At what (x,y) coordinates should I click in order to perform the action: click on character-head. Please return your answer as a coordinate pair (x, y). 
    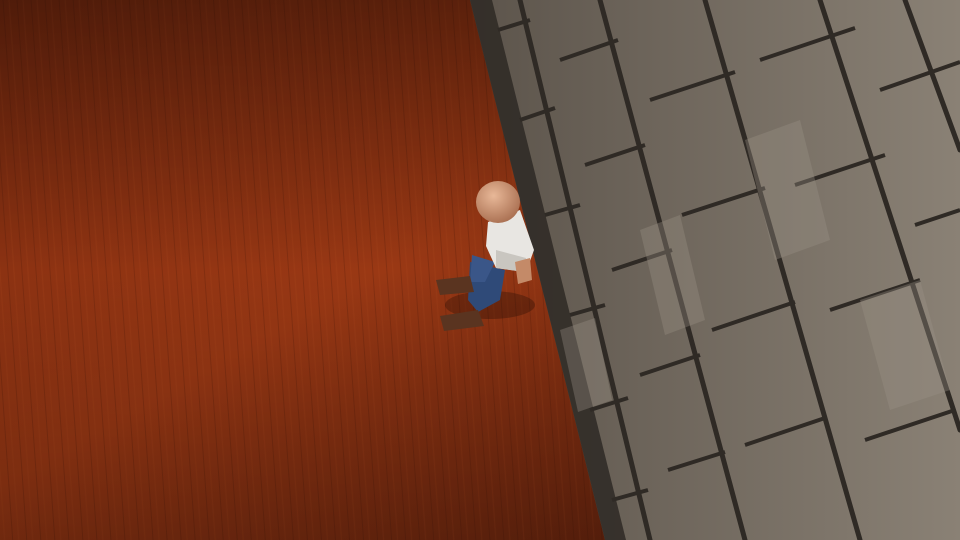
    Looking at the image, I should click on (498, 202).